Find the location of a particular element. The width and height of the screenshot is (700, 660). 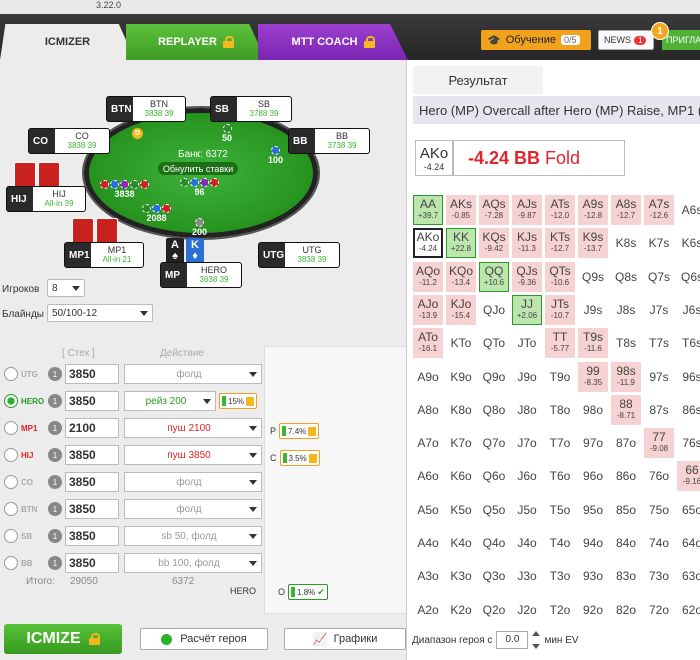

hand-cell: A3o is located at coordinates (428, 576).